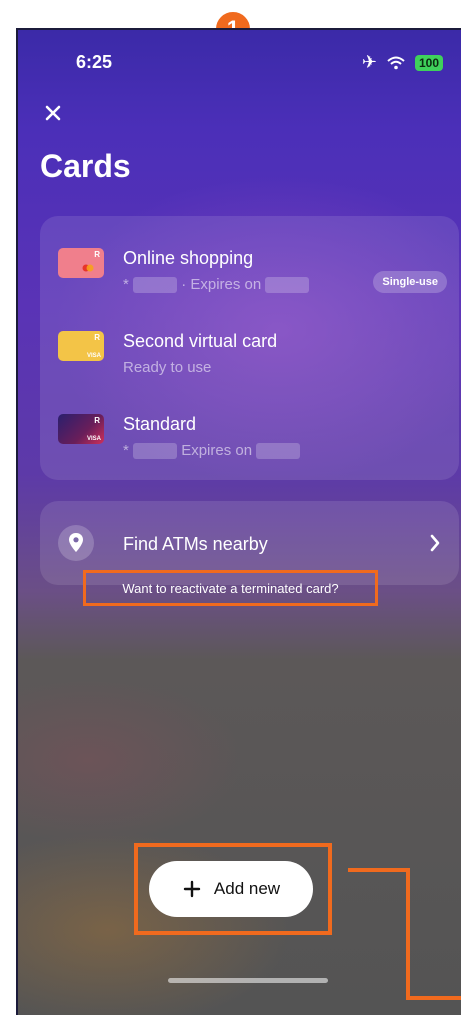 The width and height of the screenshot is (461, 1015). I want to click on status-bar: 6:25 ✈ 100, so click(239, 60).